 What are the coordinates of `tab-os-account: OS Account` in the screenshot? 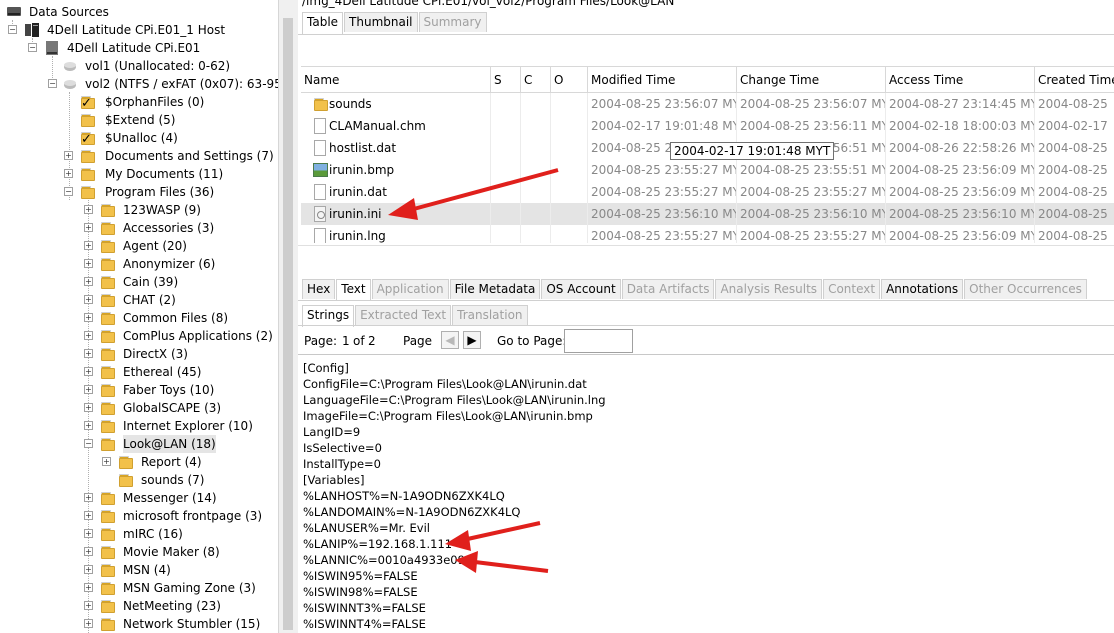 It's located at (581, 289).